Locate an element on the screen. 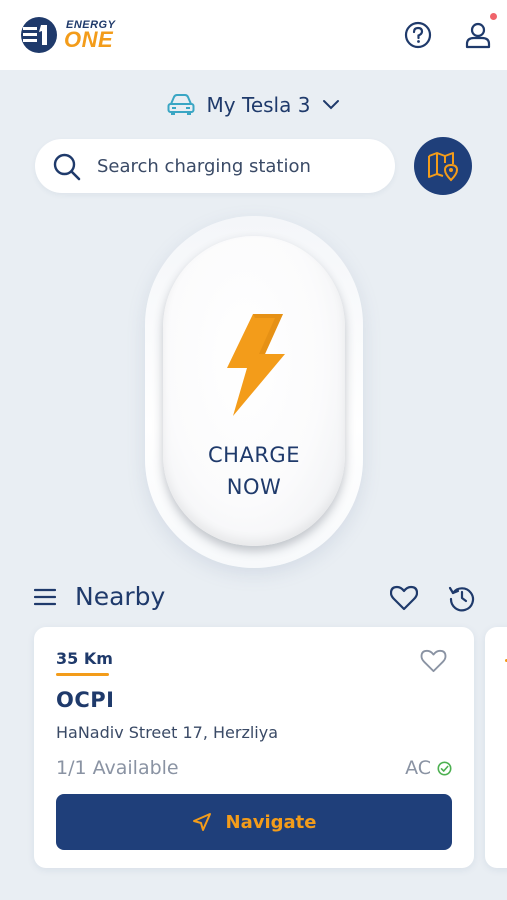 This screenshot has width=507, height=900. car-icon is located at coordinates (181, 104).